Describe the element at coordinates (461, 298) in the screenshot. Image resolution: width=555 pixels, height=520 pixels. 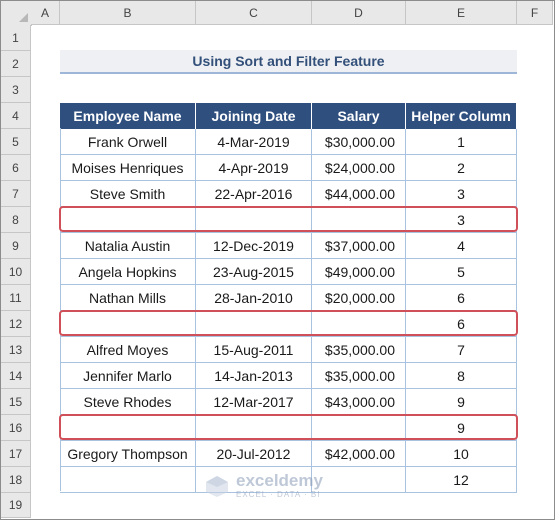
I see `table-cell: 6` at that location.